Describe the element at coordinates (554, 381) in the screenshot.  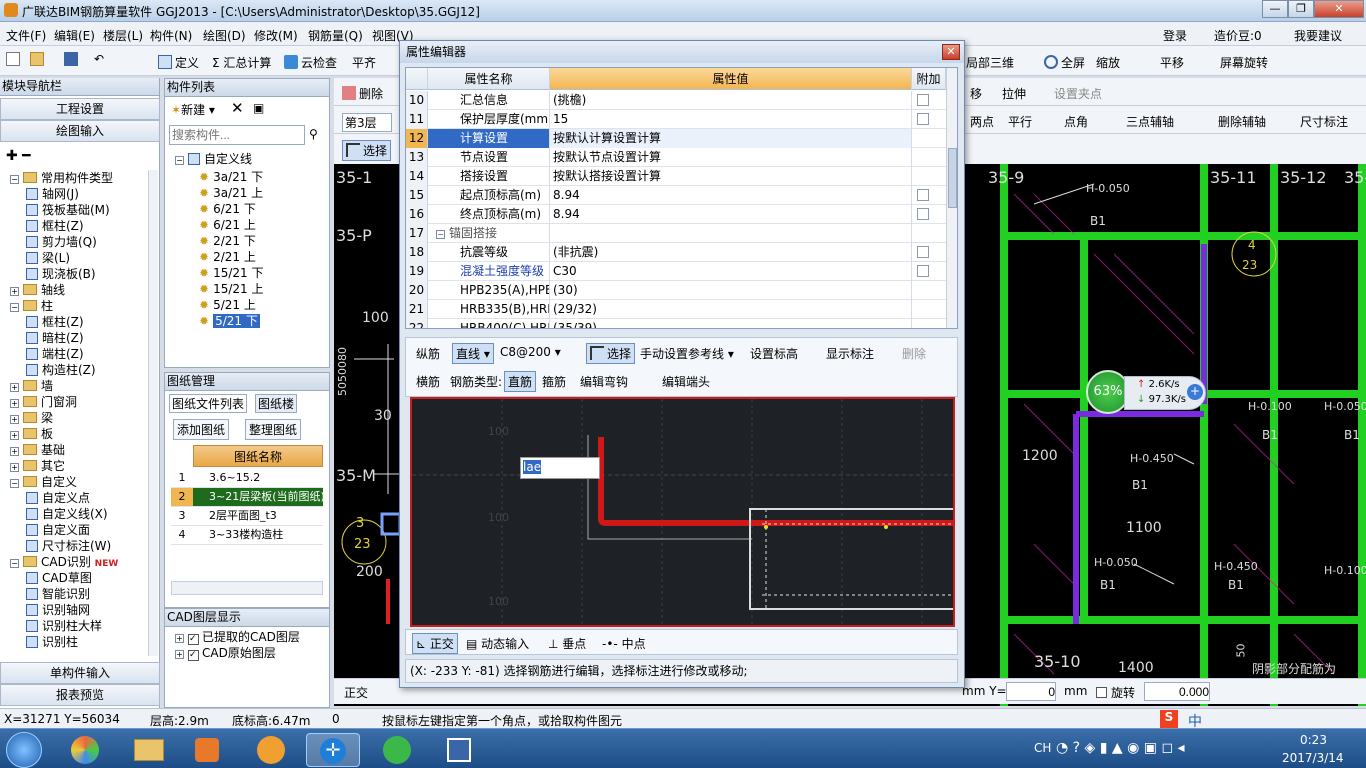
I see `stirrup-button: 箍筋` at that location.